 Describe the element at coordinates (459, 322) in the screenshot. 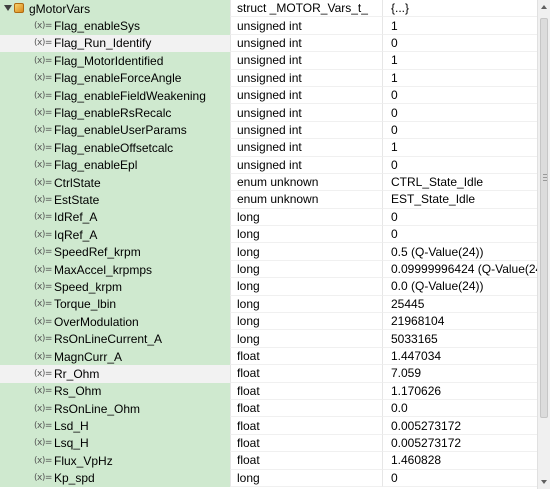

I see `value-cell: 21968104` at that location.